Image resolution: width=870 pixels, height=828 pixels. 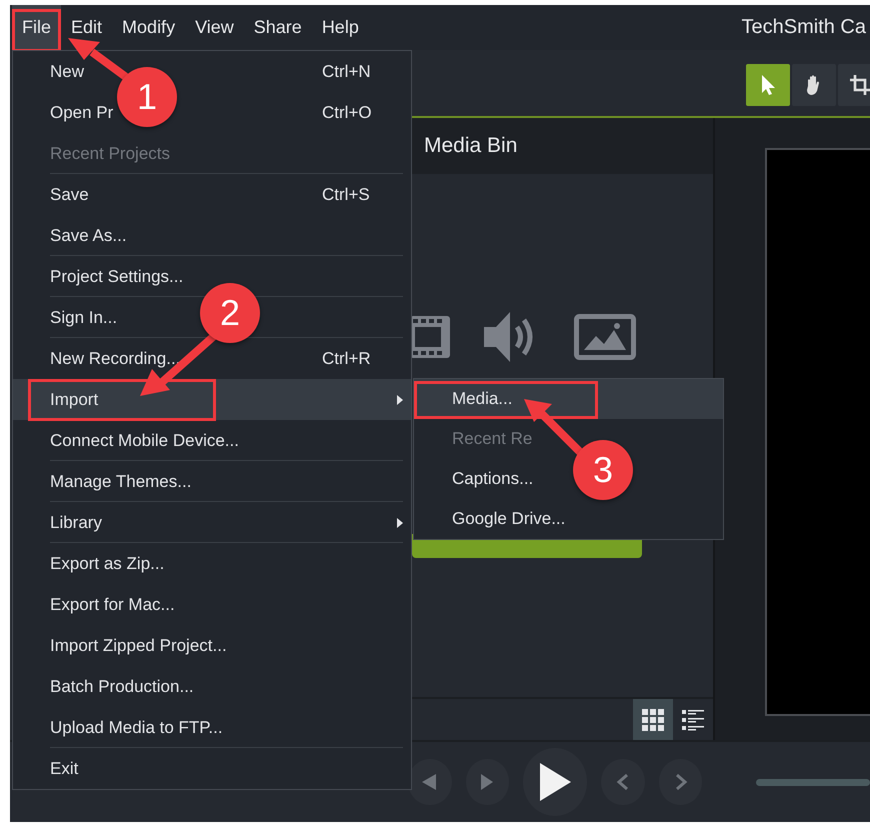 I want to click on crop-tool-button, so click(x=854, y=85).